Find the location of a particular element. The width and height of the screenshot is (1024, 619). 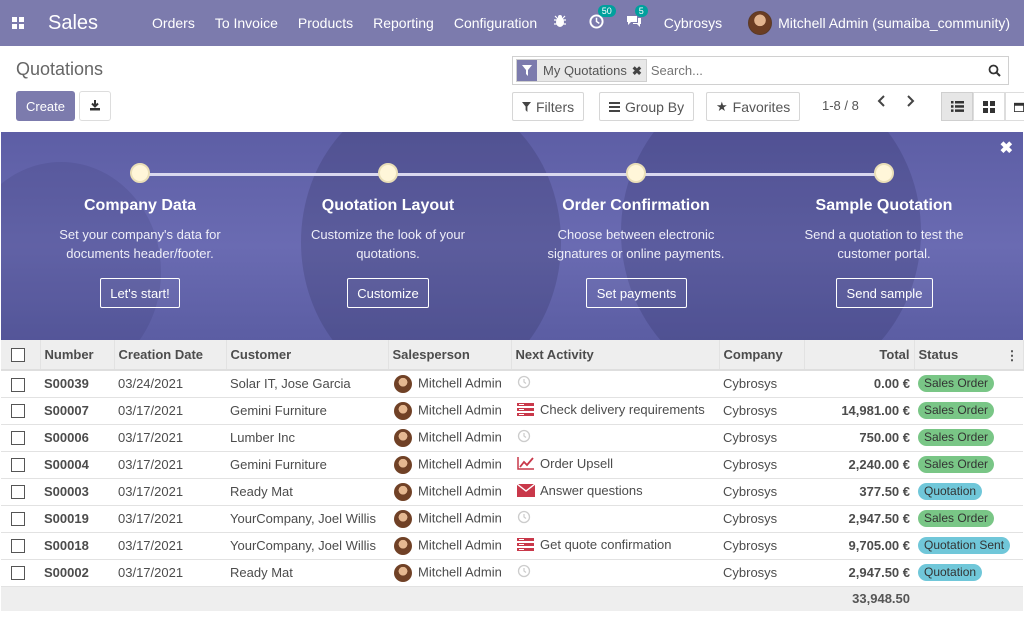

col-status-label: Status is located at coordinates (938, 354).